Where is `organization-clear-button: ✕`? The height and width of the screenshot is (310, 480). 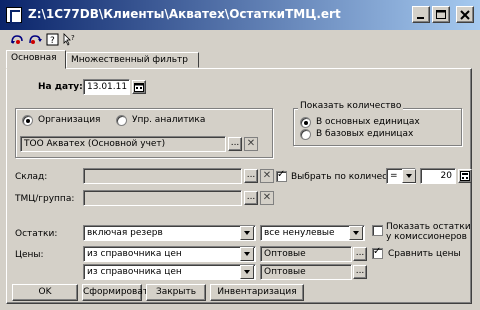
organization-clear-button: ✕ is located at coordinates (251, 144).